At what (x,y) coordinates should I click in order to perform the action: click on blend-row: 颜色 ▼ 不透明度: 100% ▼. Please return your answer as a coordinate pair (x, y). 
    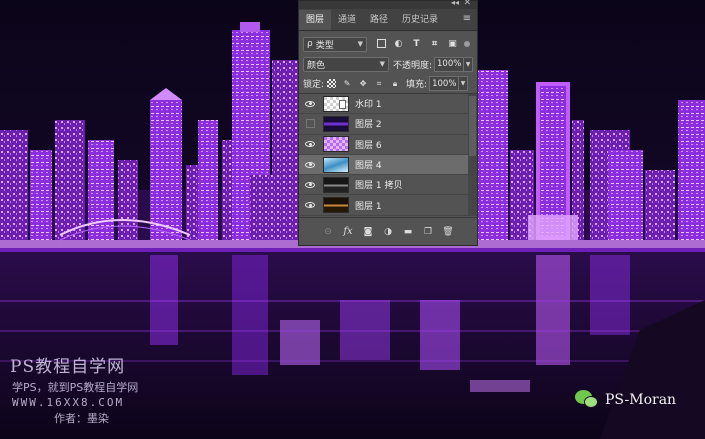
    Looking at the image, I should click on (388, 64).